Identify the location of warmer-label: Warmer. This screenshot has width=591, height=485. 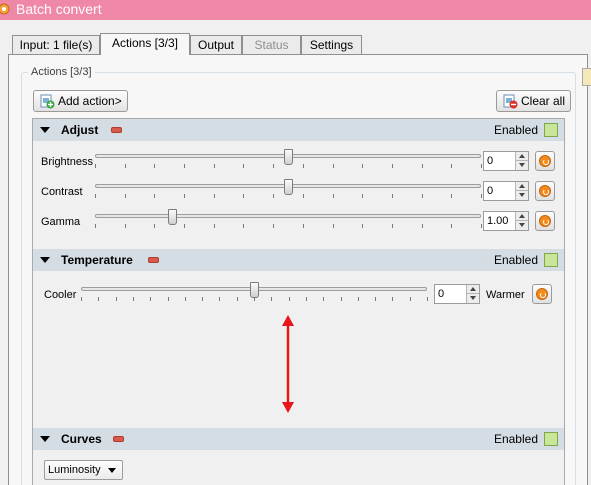
(505, 295).